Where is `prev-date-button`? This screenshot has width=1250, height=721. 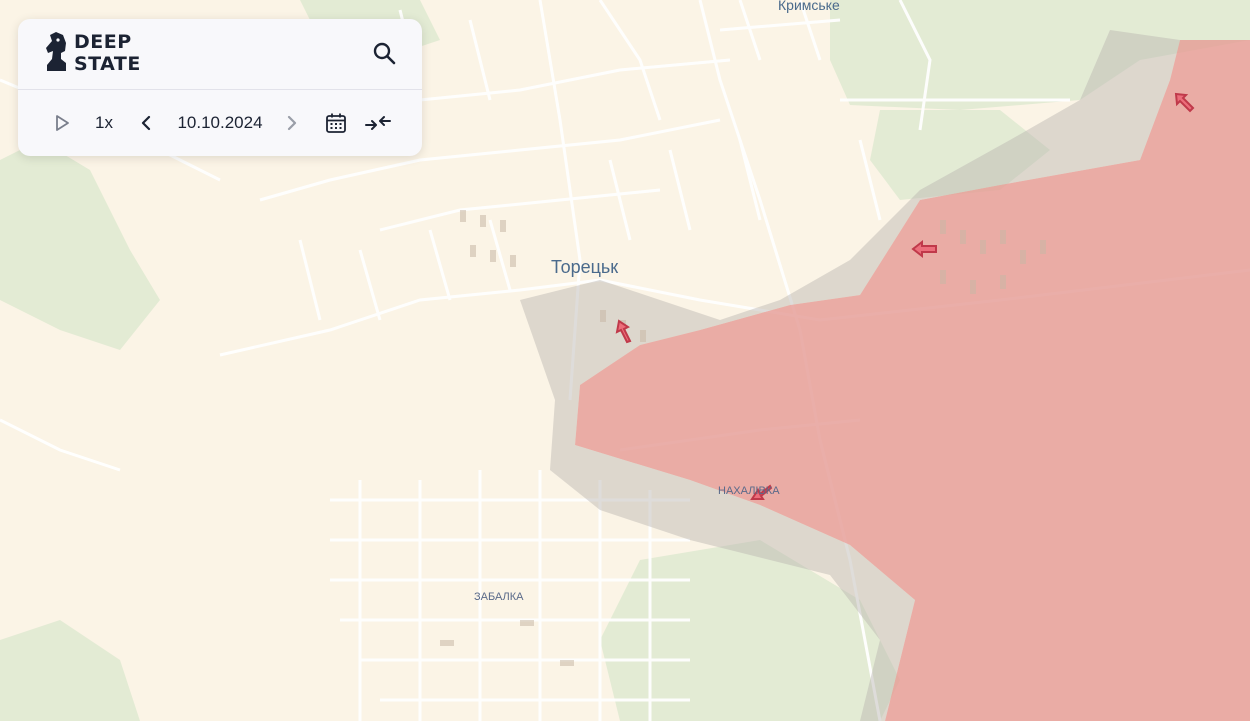 prev-date-button is located at coordinates (146, 123).